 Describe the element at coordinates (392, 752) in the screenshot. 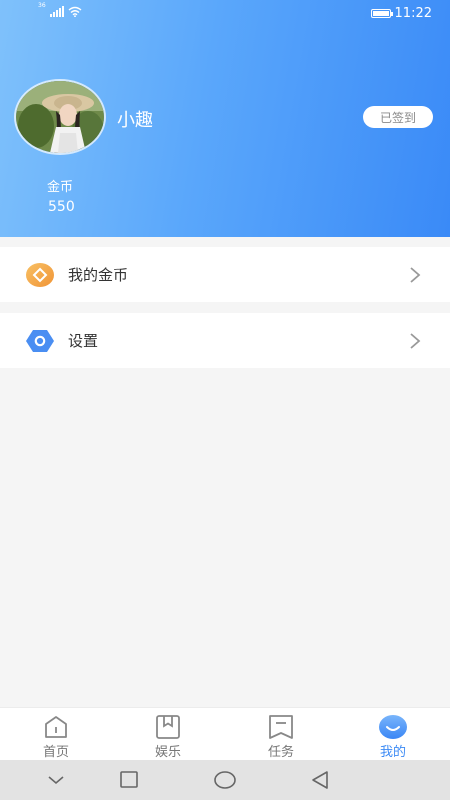

I see `tab-label: 我的` at that location.